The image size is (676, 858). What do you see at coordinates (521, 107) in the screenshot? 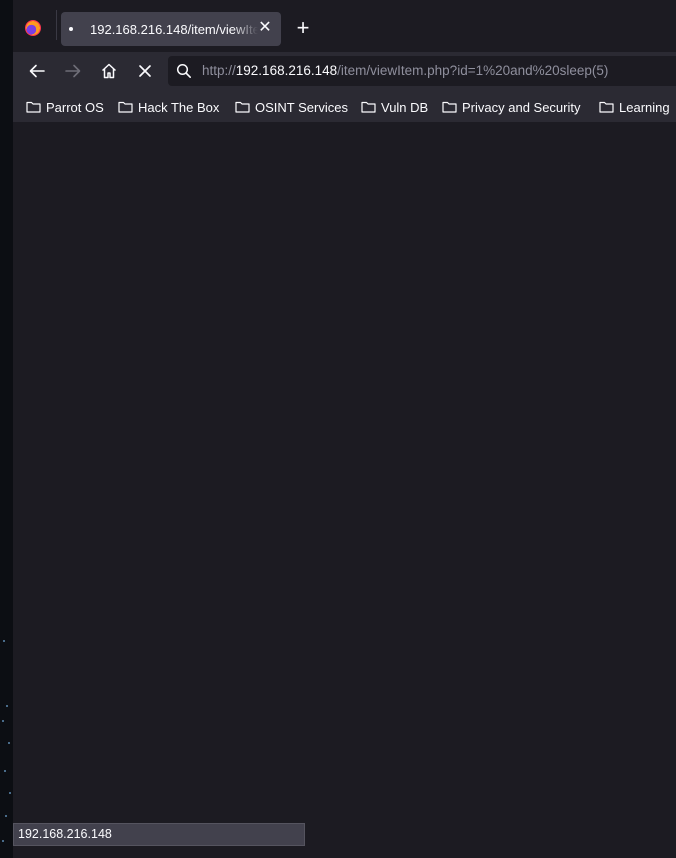
I see `bookmark-label: Privacy and Security` at bounding box center [521, 107].